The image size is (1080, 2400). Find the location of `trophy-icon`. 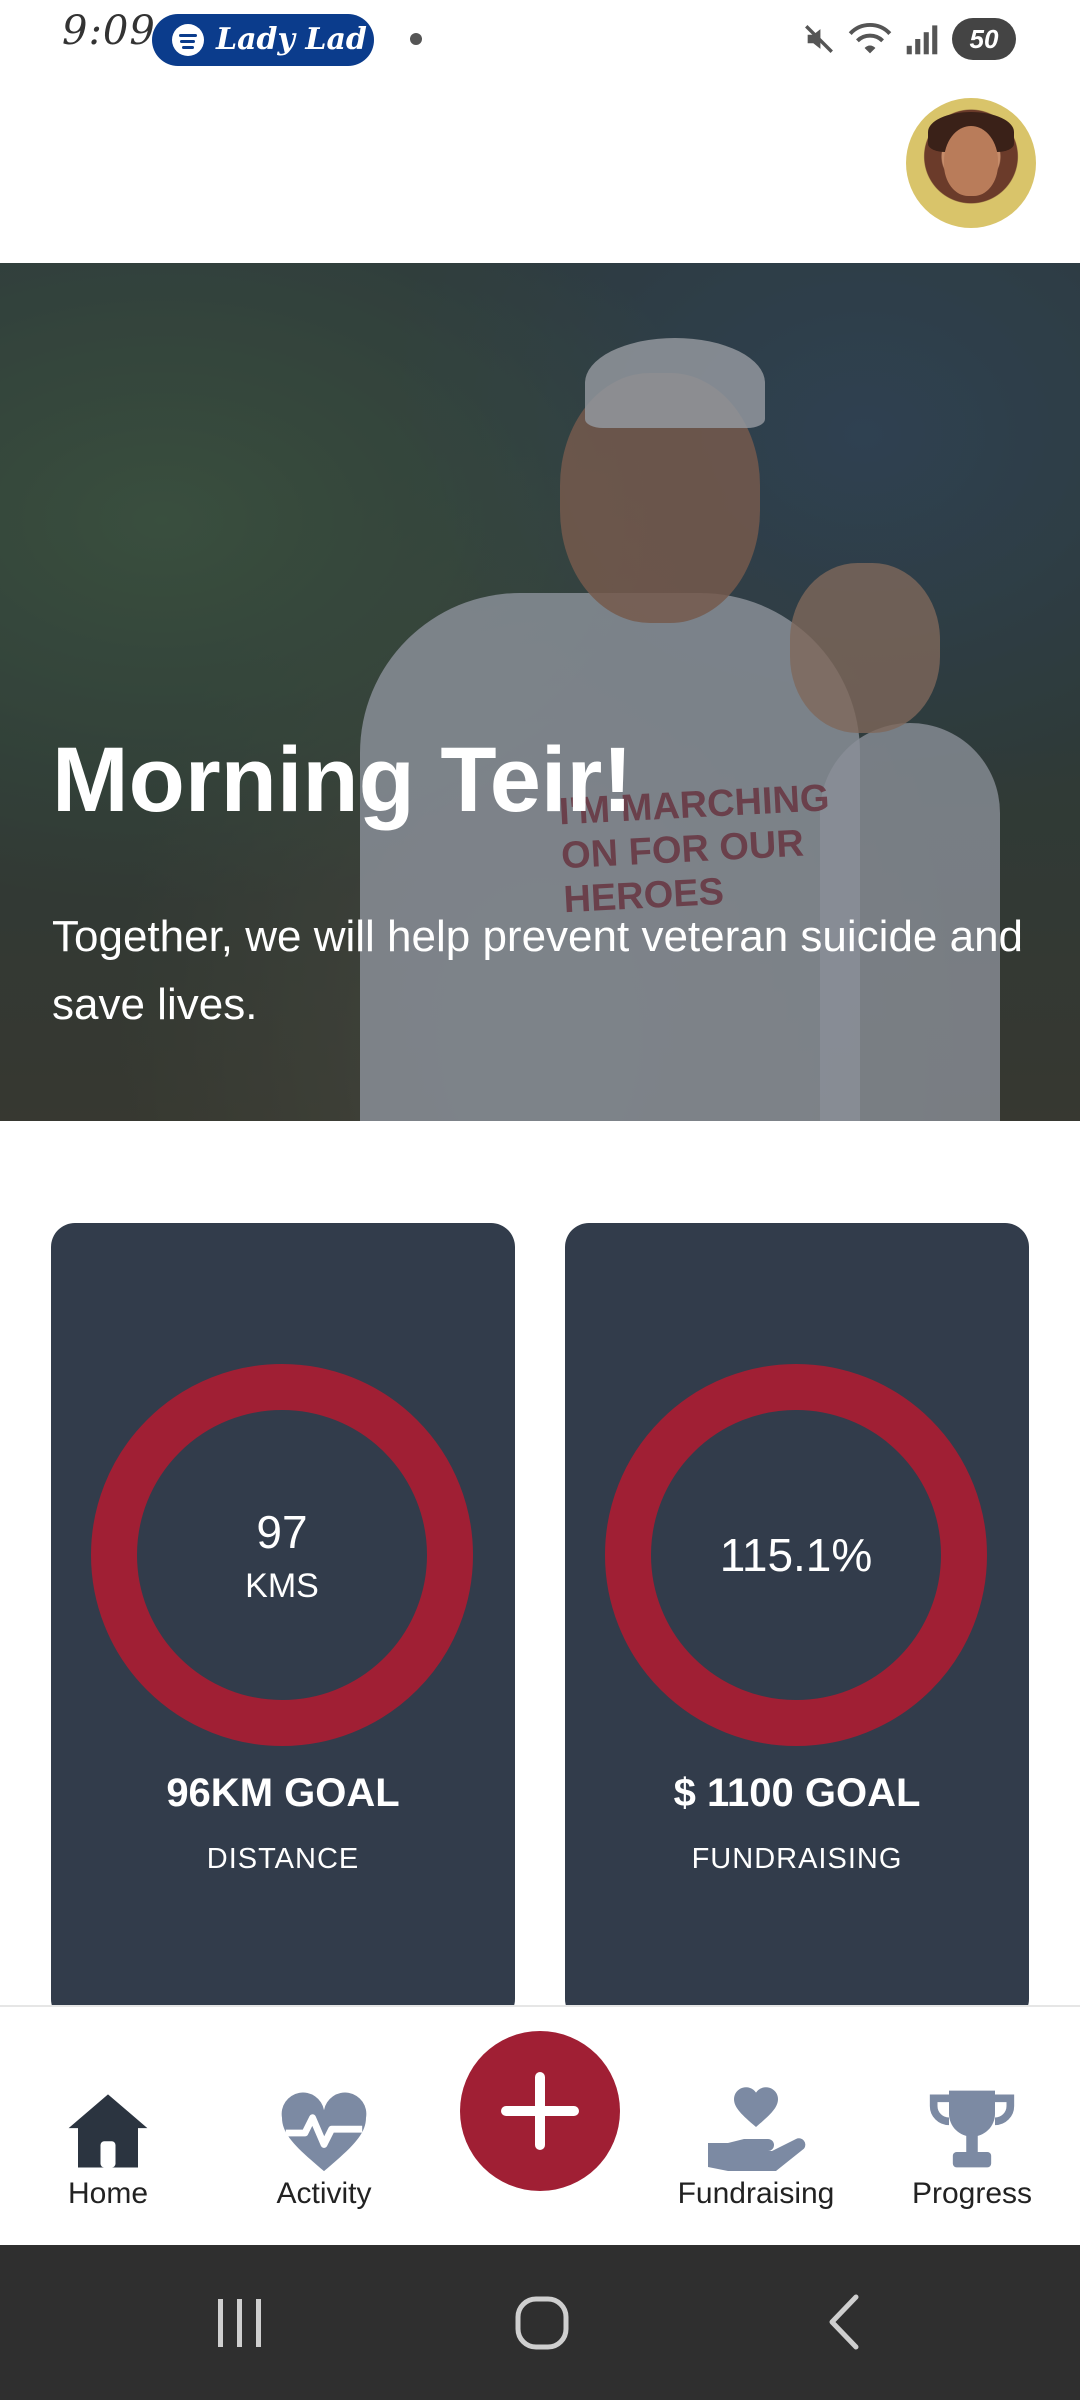

trophy-icon is located at coordinates (972, 2129).